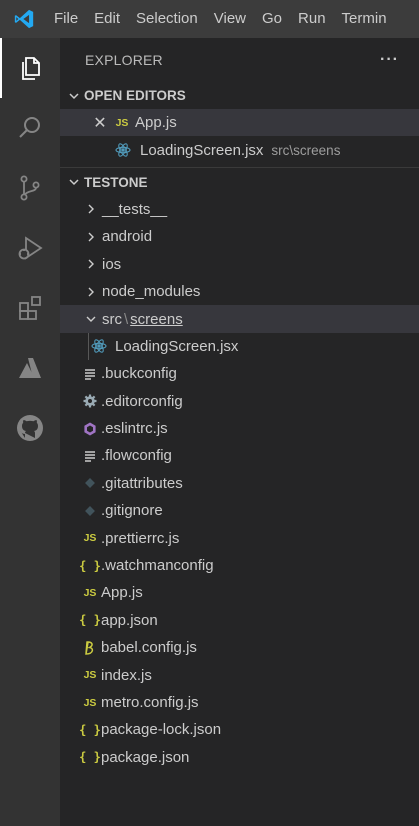 This screenshot has height=826, width=419. What do you see at coordinates (156, 319) in the screenshot?
I see `folder-label-screens: screens` at bounding box center [156, 319].